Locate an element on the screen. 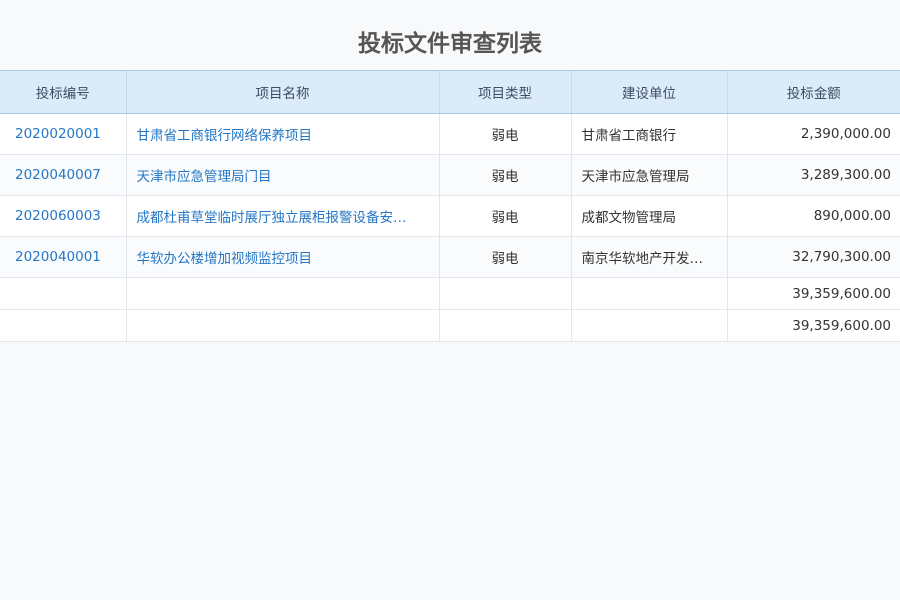  page-total-amount: 39,359,600.00 is located at coordinates (813, 293).